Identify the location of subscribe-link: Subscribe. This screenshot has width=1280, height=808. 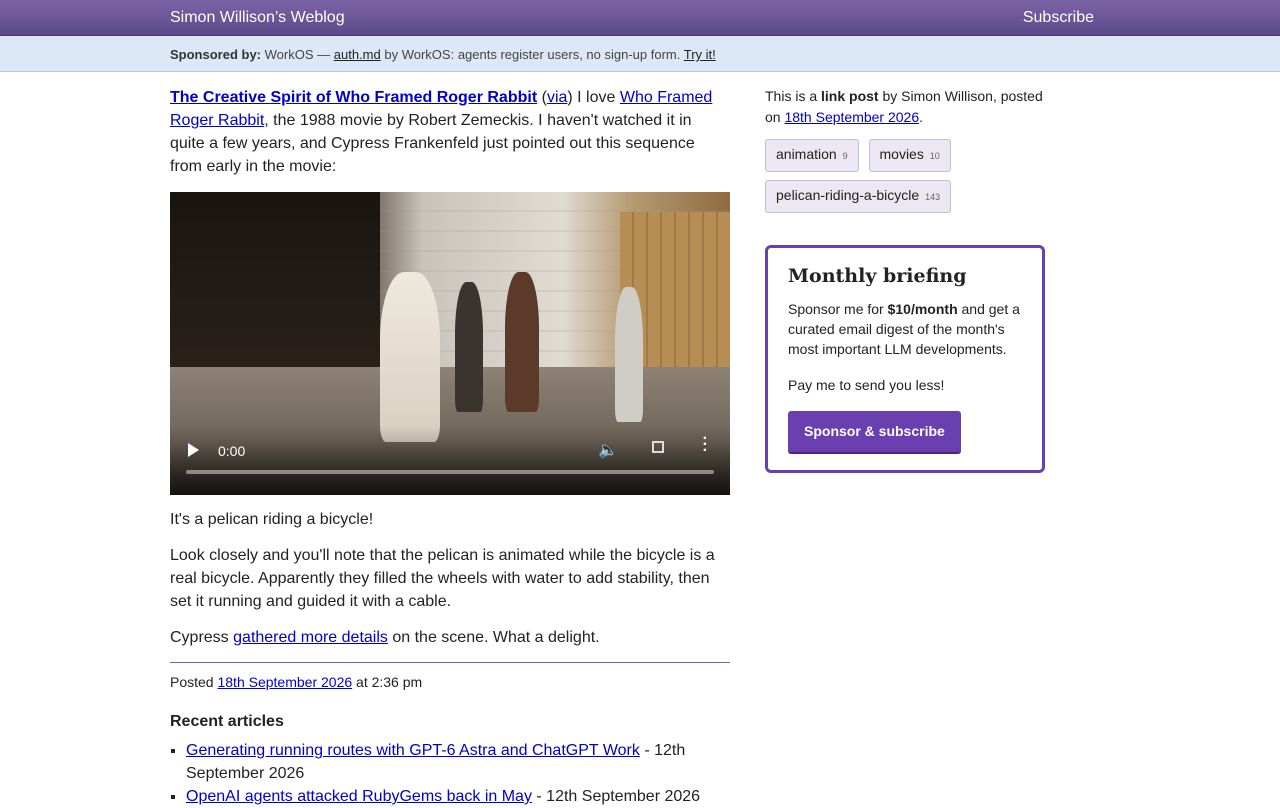
(1058, 18).